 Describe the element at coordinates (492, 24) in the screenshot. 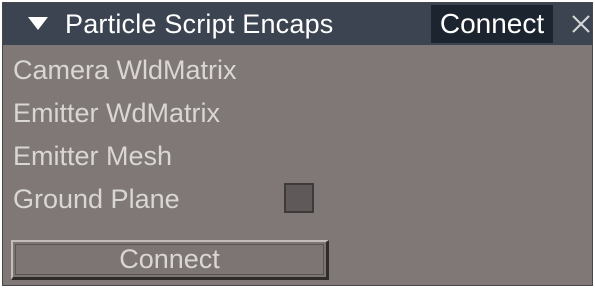

I see `connect-tab: Connect` at that location.